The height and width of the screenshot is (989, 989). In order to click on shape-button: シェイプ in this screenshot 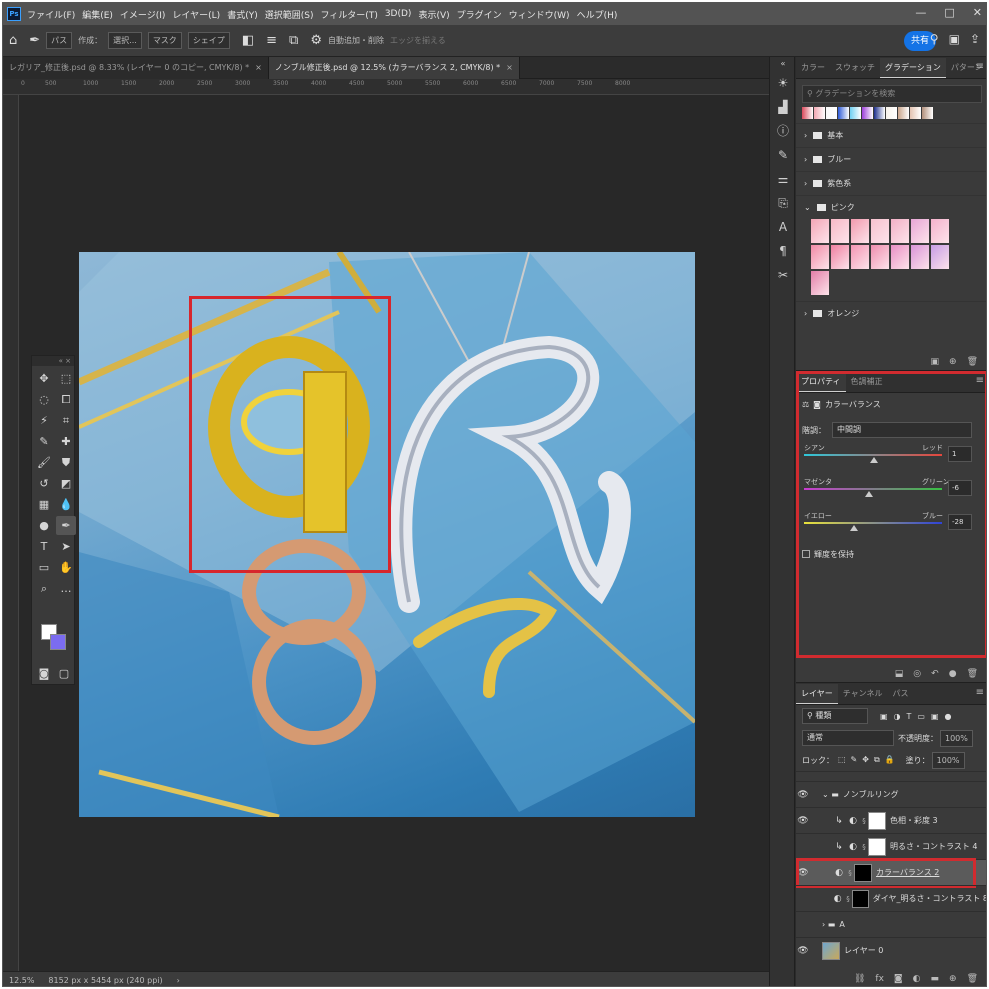, I will do `click(208, 40)`.